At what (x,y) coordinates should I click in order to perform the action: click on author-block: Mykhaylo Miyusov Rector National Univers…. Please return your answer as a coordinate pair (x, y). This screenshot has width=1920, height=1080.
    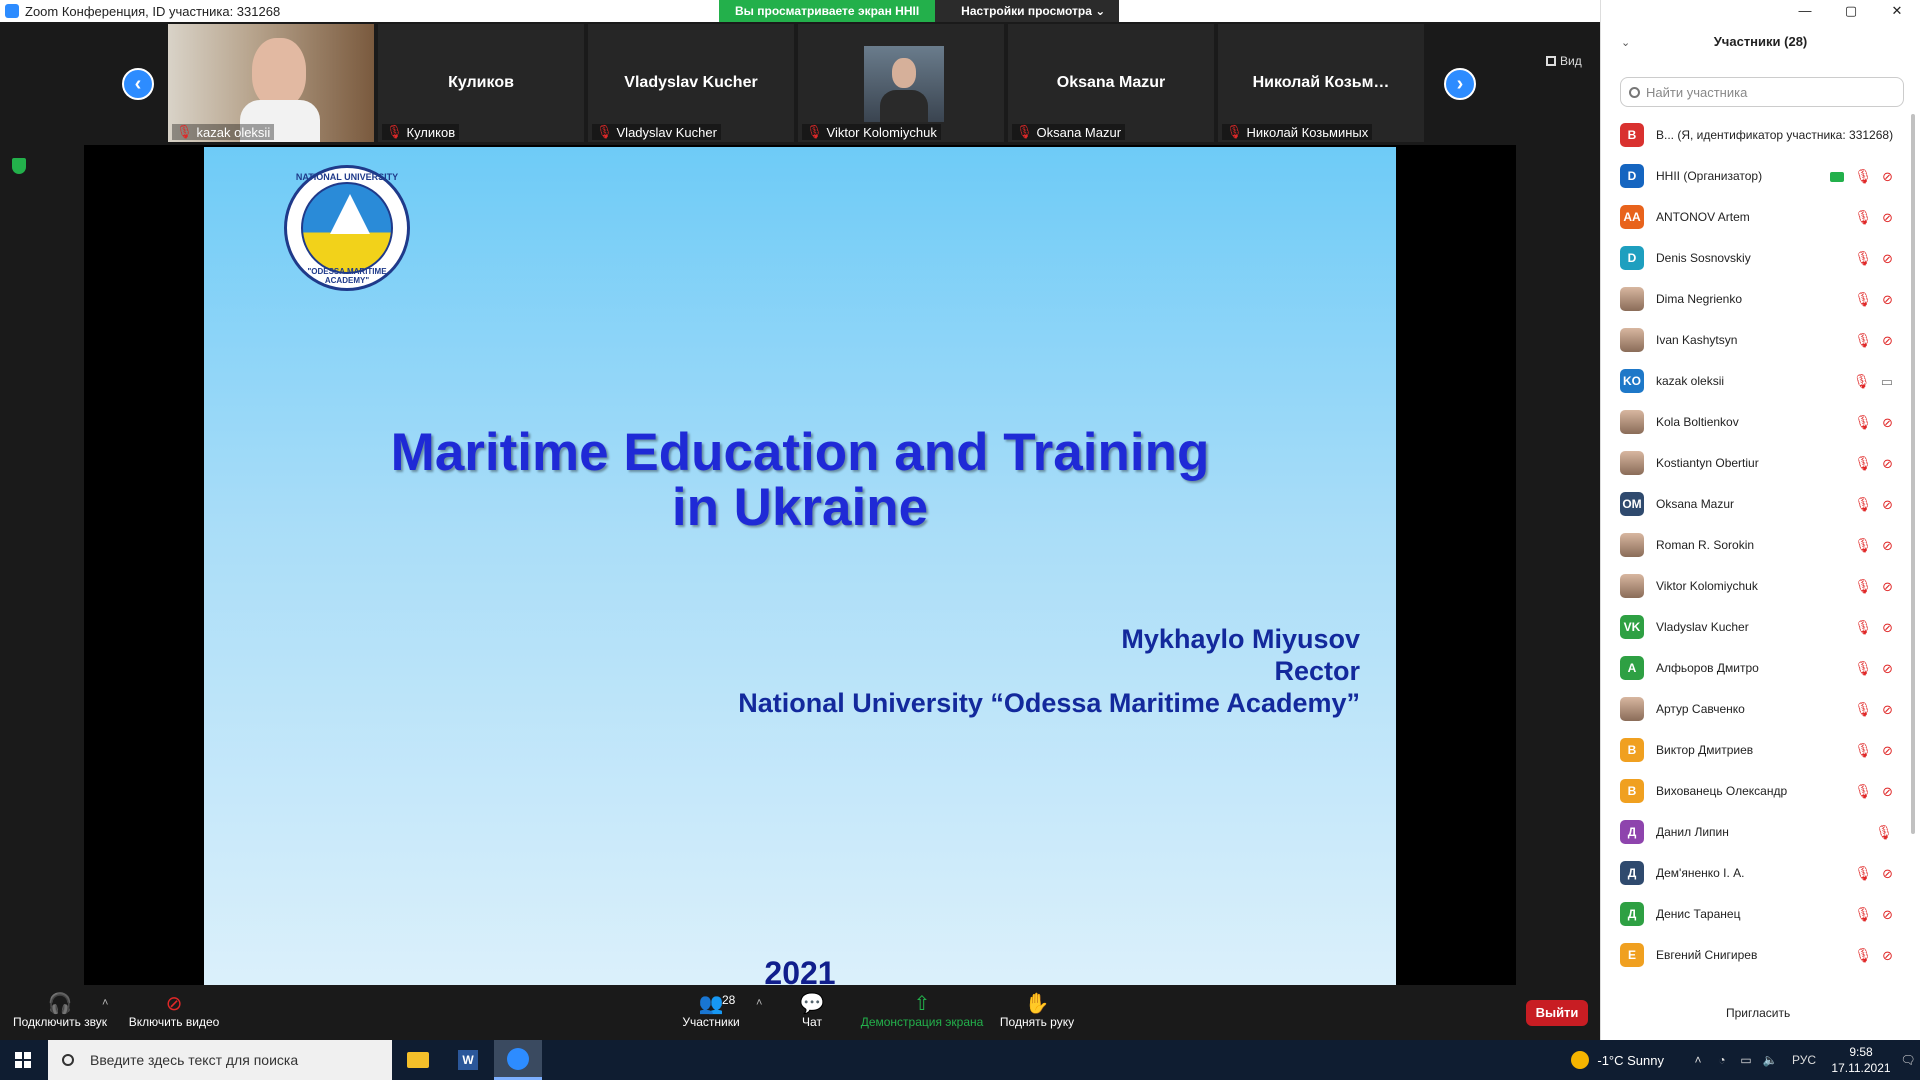
    Looking at the image, I should click on (1049, 671).